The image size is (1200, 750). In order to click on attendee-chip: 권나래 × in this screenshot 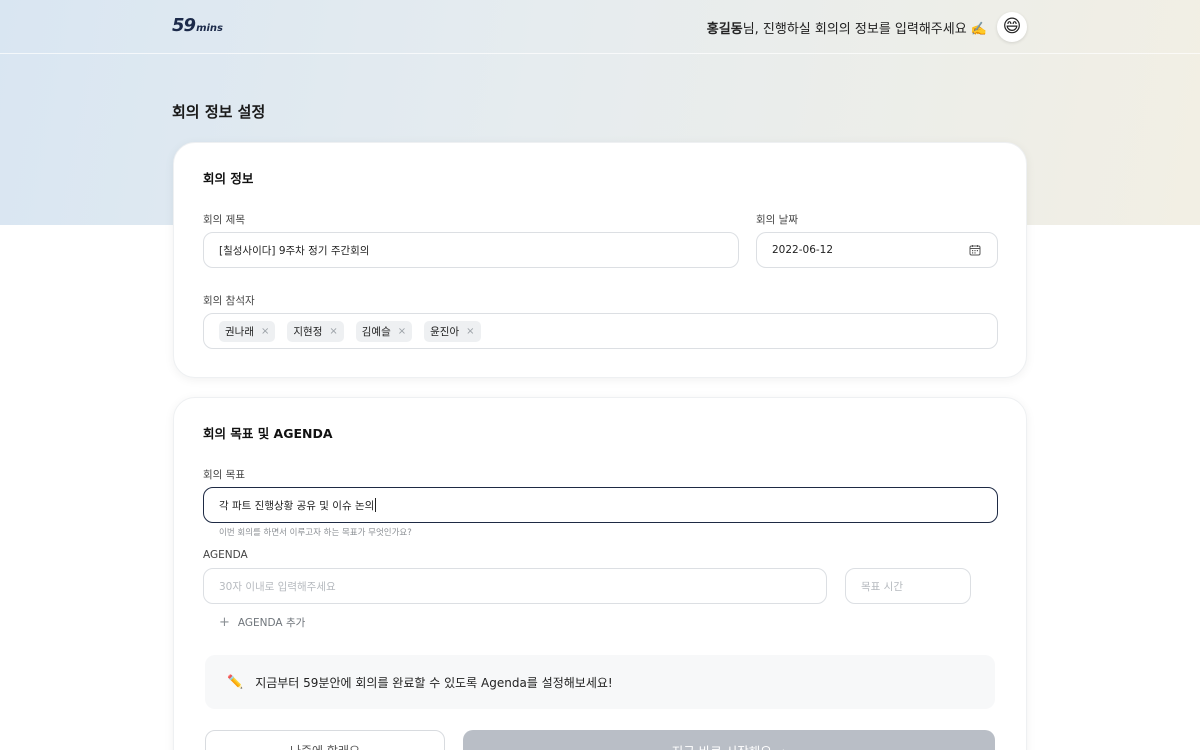, I will do `click(247, 331)`.